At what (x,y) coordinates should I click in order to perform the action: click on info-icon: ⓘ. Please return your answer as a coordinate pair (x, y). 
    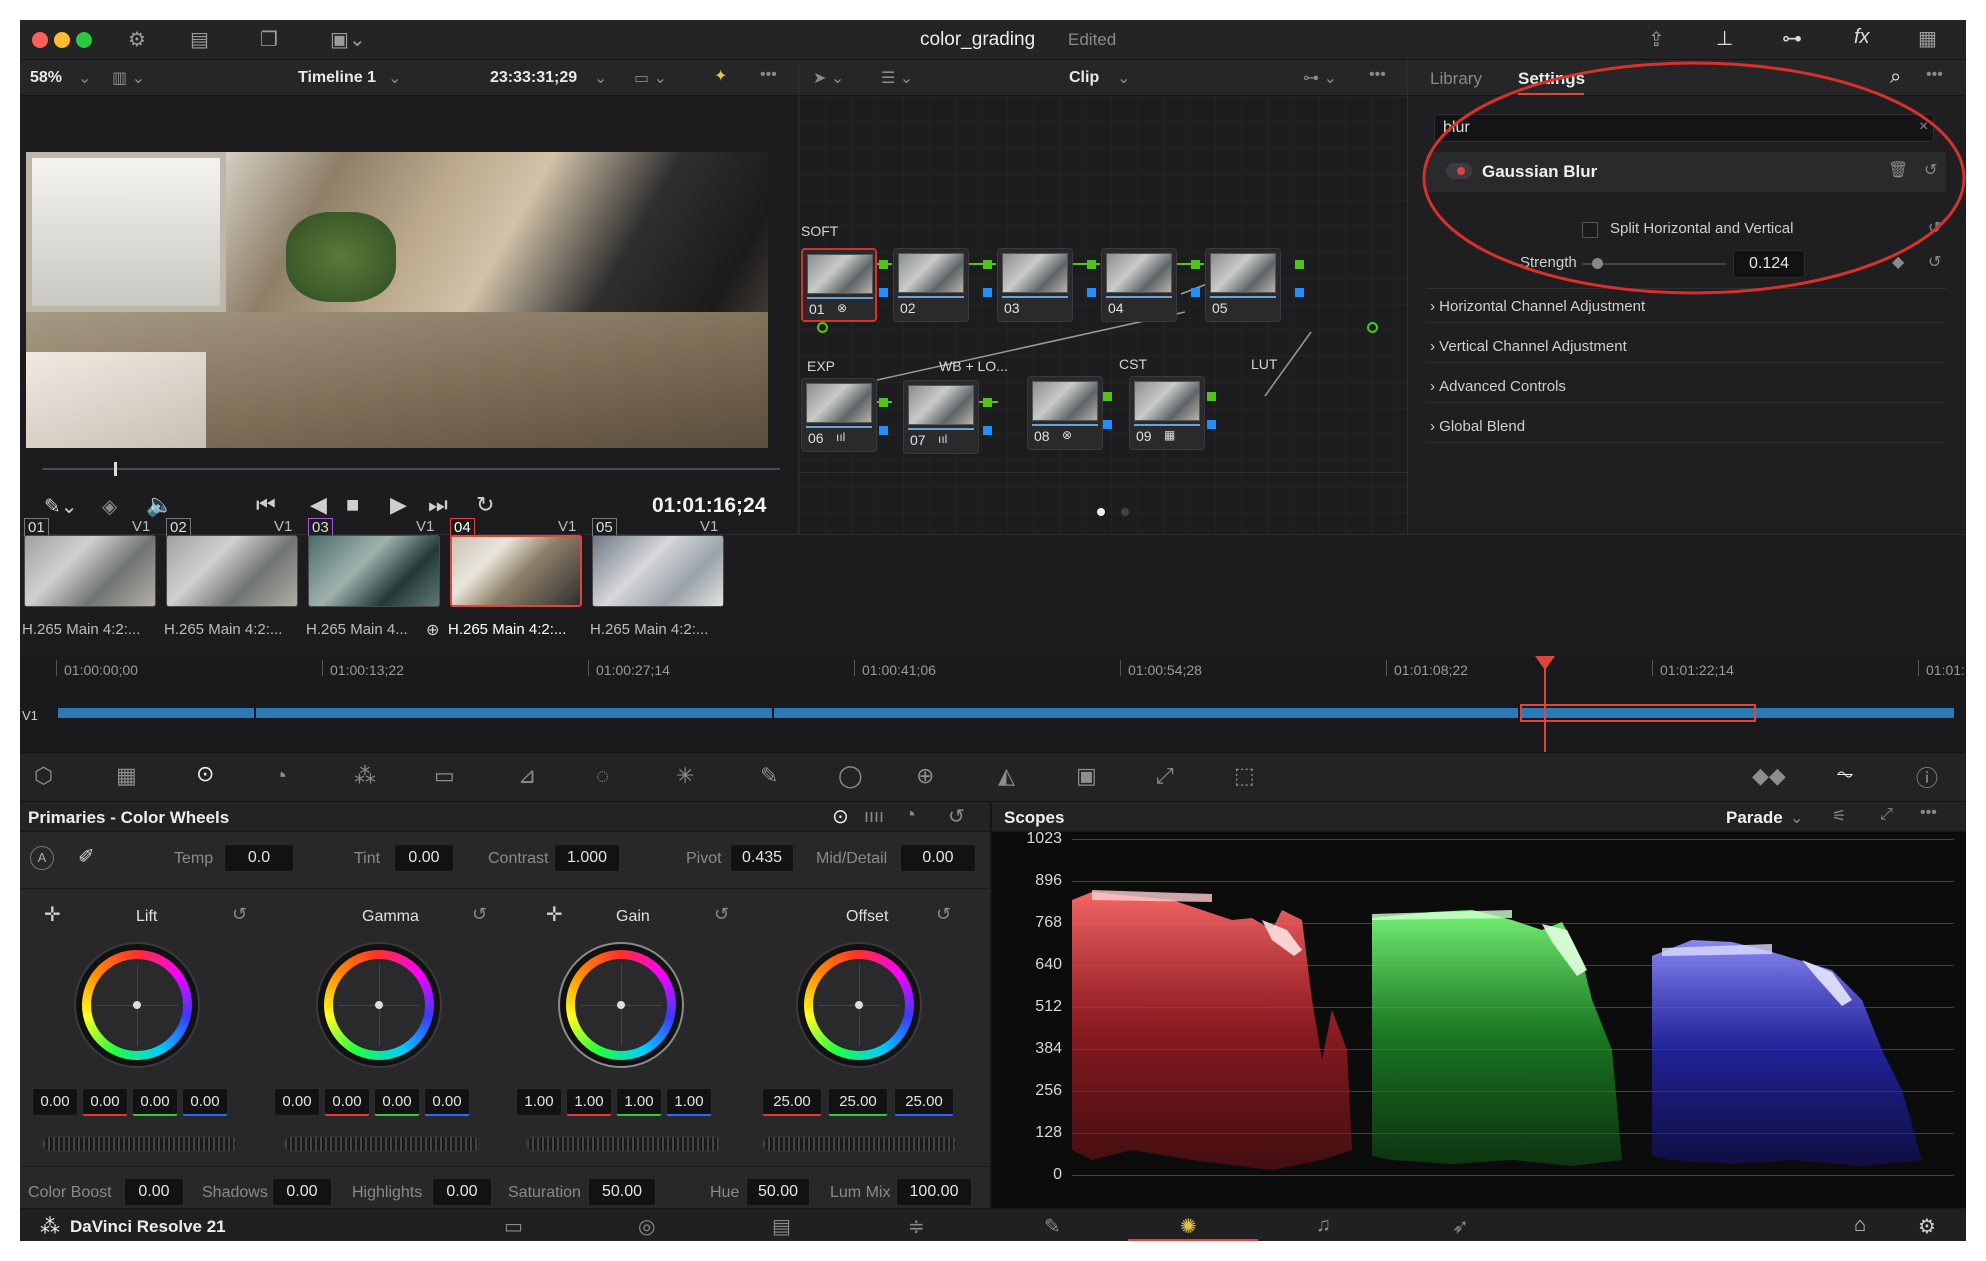
    Looking at the image, I should click on (1927, 777).